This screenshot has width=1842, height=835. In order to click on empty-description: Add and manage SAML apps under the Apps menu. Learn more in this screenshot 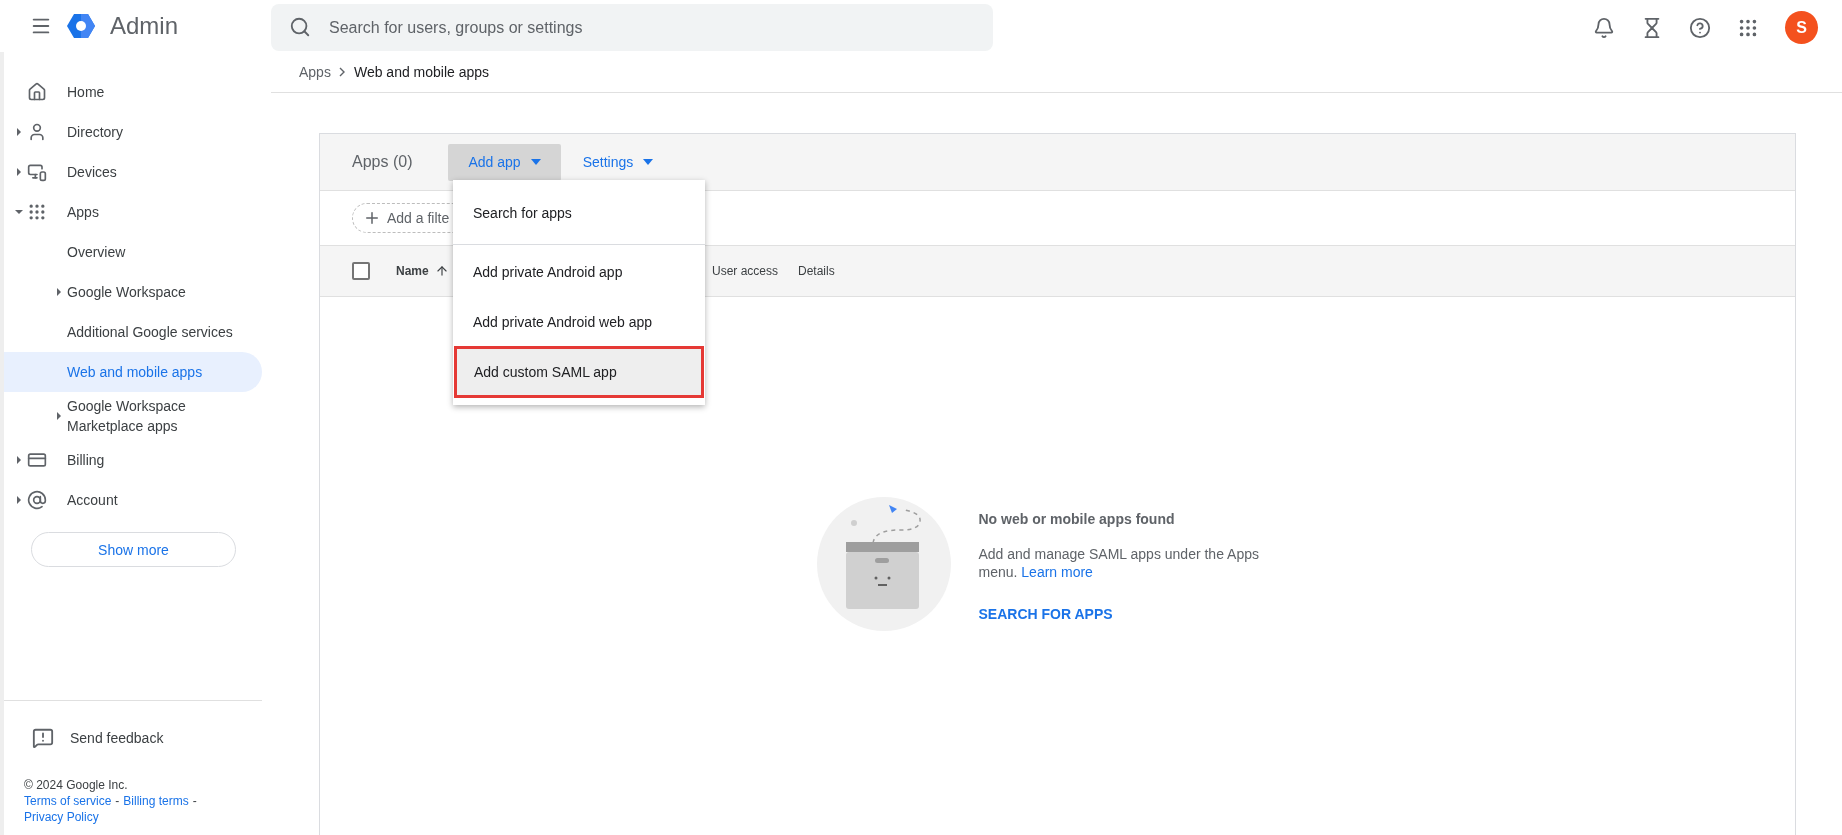, I will do `click(1119, 563)`.